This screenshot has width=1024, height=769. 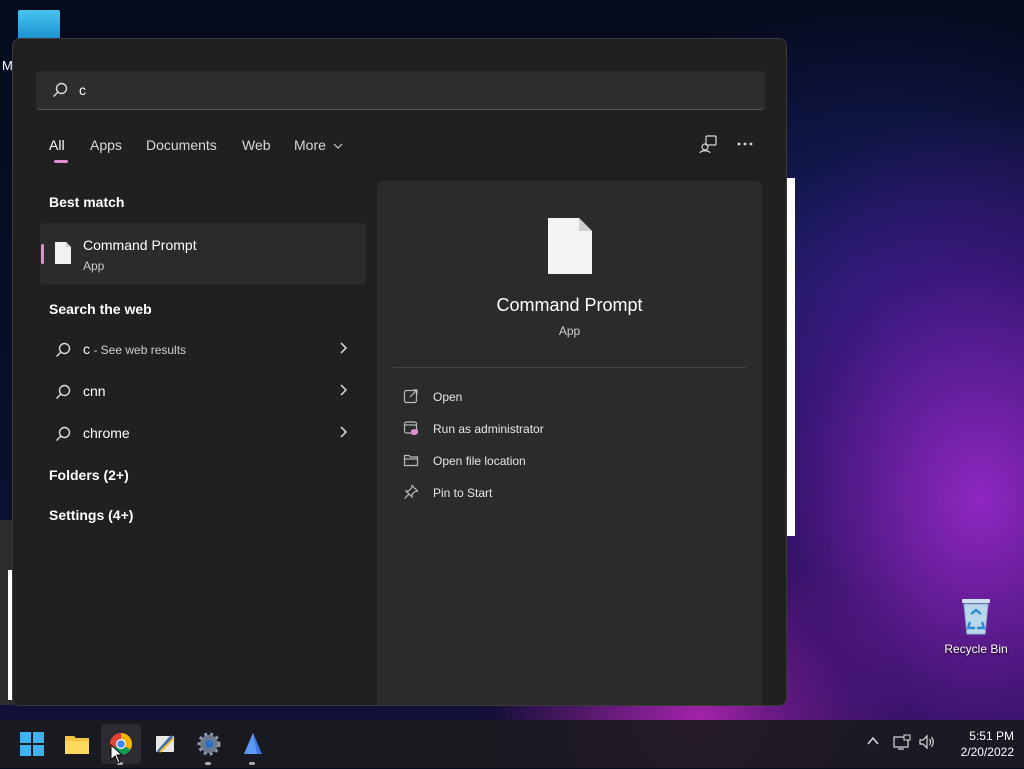 What do you see at coordinates (479, 461) in the screenshot?
I see `action-label: Open file location` at bounding box center [479, 461].